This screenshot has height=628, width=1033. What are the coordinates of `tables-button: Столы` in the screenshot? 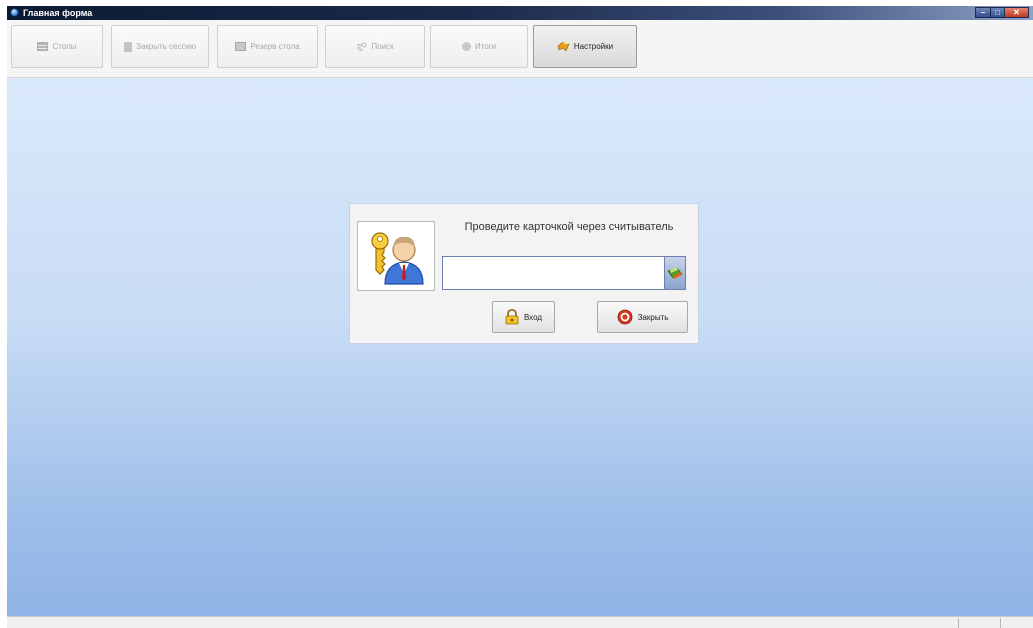 It's located at (57, 46).